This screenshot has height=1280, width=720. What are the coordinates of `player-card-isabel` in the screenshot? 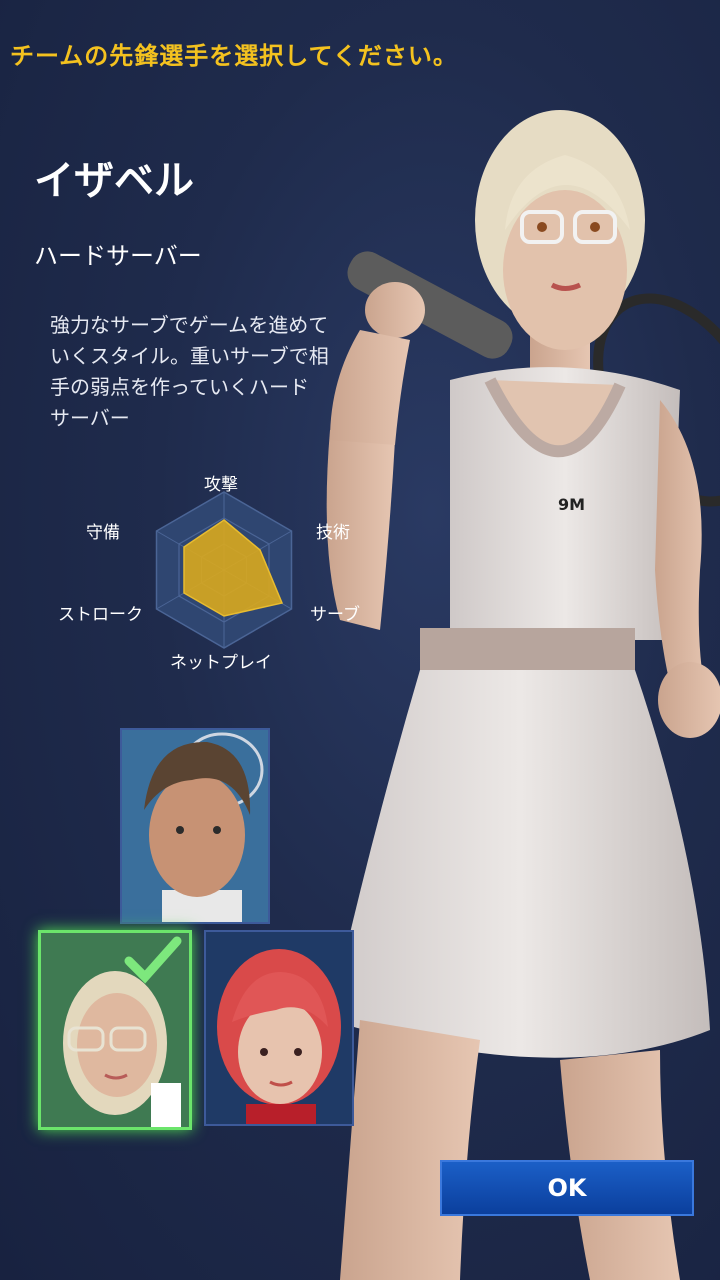 It's located at (115, 1030).